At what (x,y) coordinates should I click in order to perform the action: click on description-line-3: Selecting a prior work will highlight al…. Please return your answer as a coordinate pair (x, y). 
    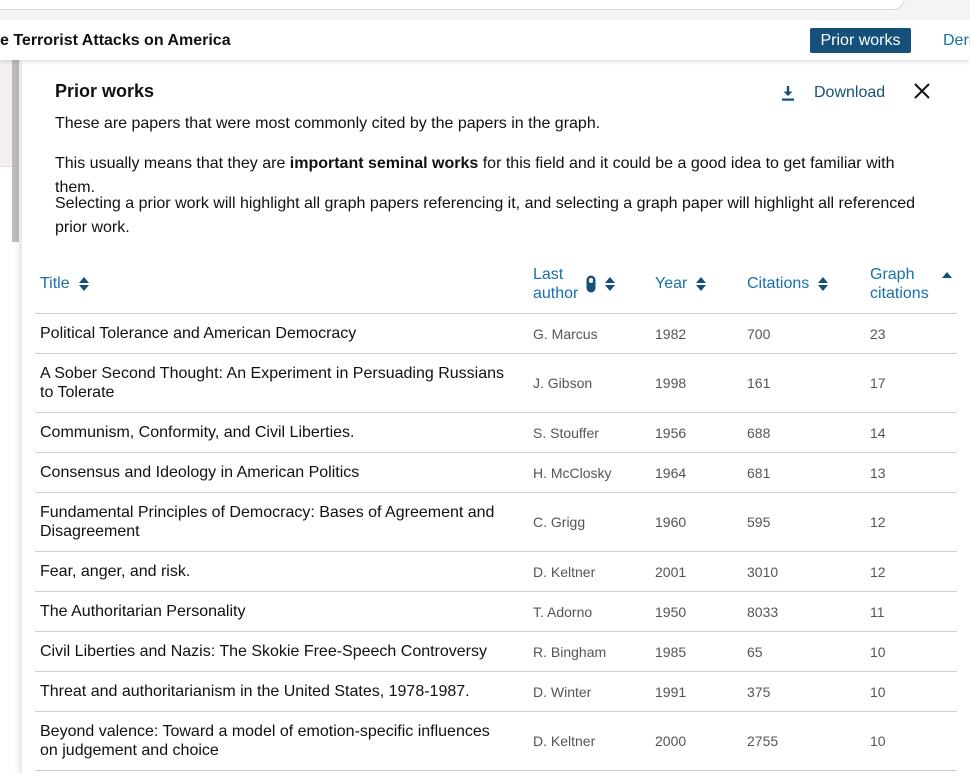
    Looking at the image, I should click on (485, 215).